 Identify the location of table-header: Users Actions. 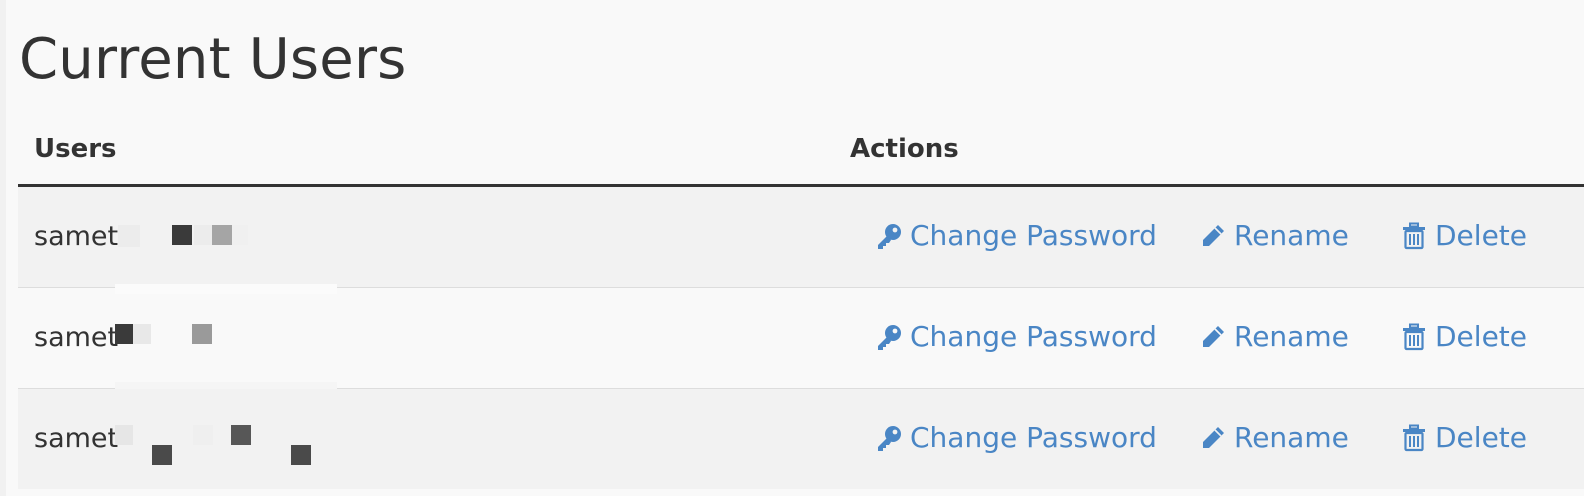
(801, 152).